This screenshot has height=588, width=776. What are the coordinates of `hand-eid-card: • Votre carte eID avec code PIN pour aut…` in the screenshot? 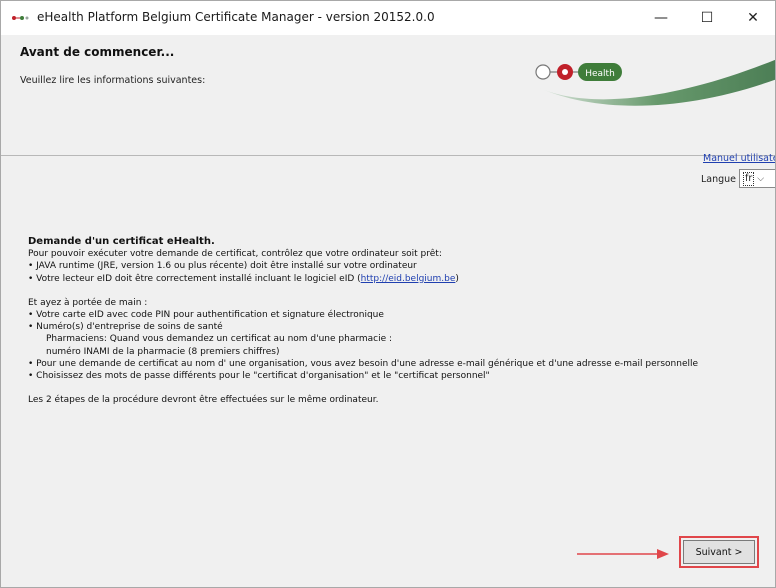 It's located at (206, 315).